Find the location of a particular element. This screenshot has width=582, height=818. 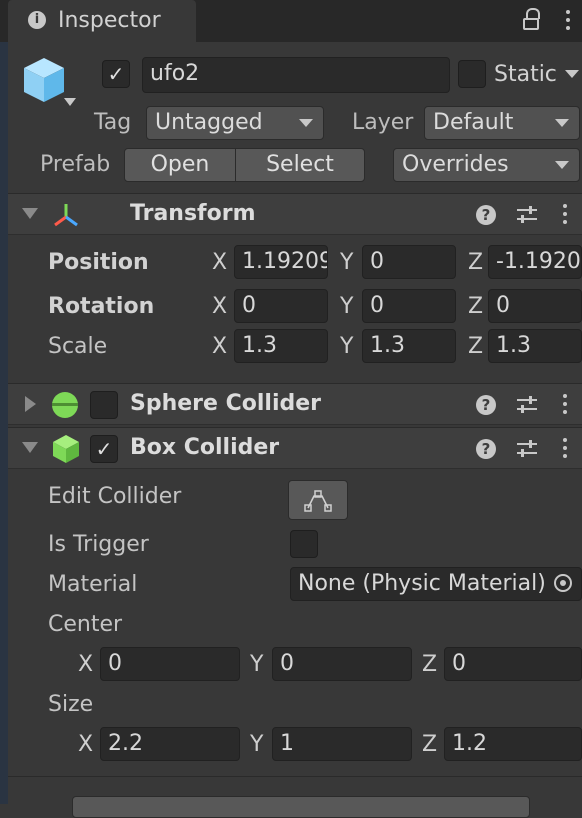

info-icon: i is located at coordinates (37, 20).